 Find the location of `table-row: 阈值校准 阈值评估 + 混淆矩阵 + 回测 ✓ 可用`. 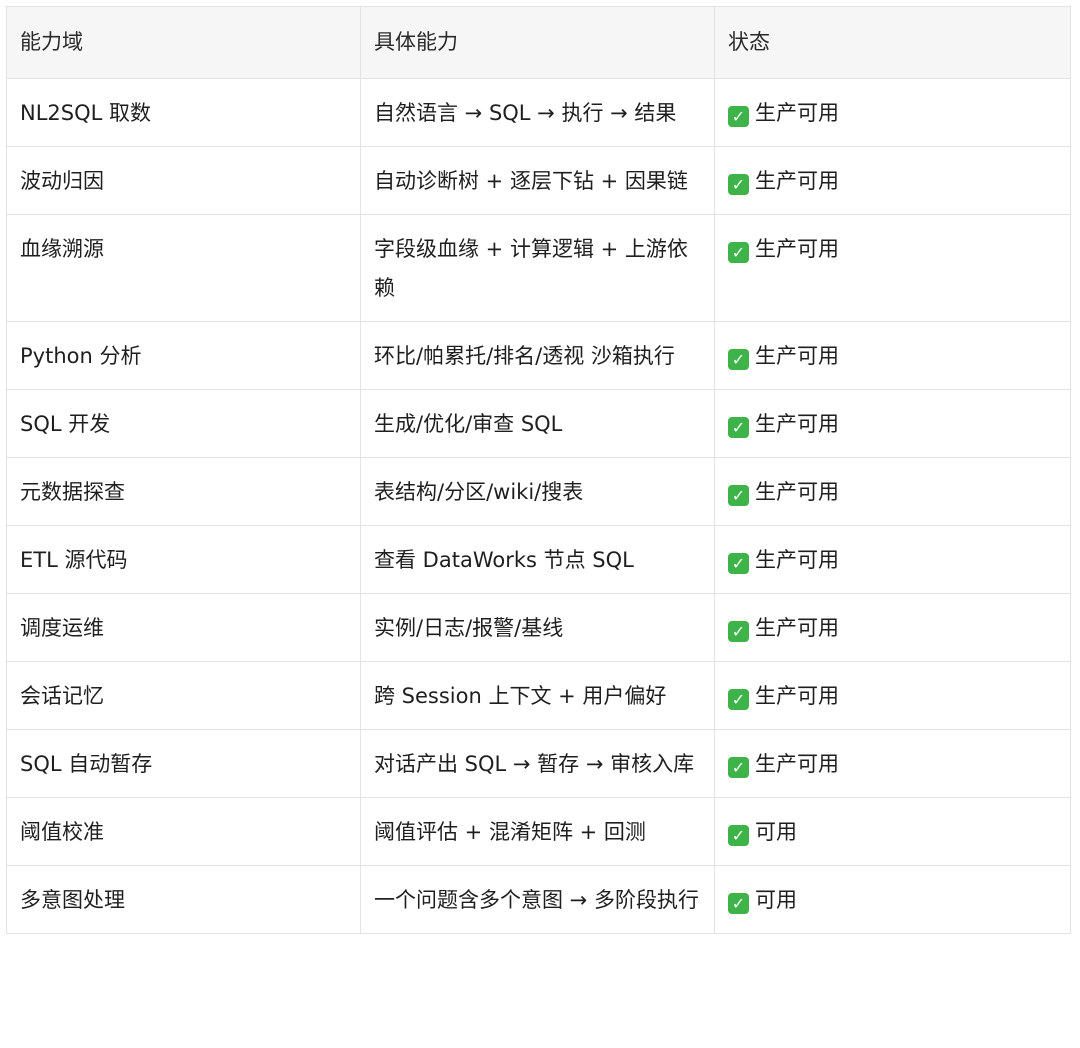

table-row: 阈值校准 阈值评估 + 混淆矩阵 + 回测 ✓ 可用 is located at coordinates (538, 831).